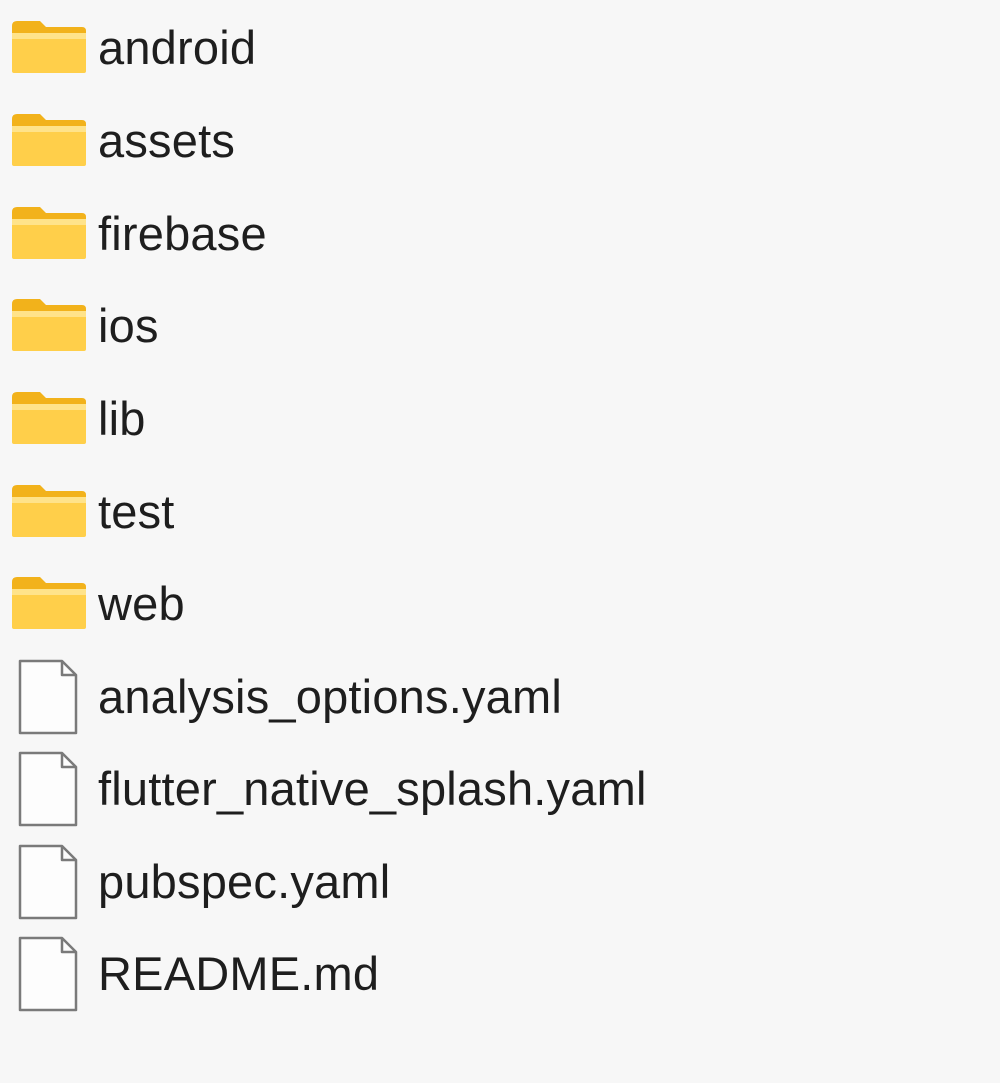 This screenshot has height=1083, width=1000. I want to click on file-item-analysis-options: analysis_options.yaml, so click(450, 697).